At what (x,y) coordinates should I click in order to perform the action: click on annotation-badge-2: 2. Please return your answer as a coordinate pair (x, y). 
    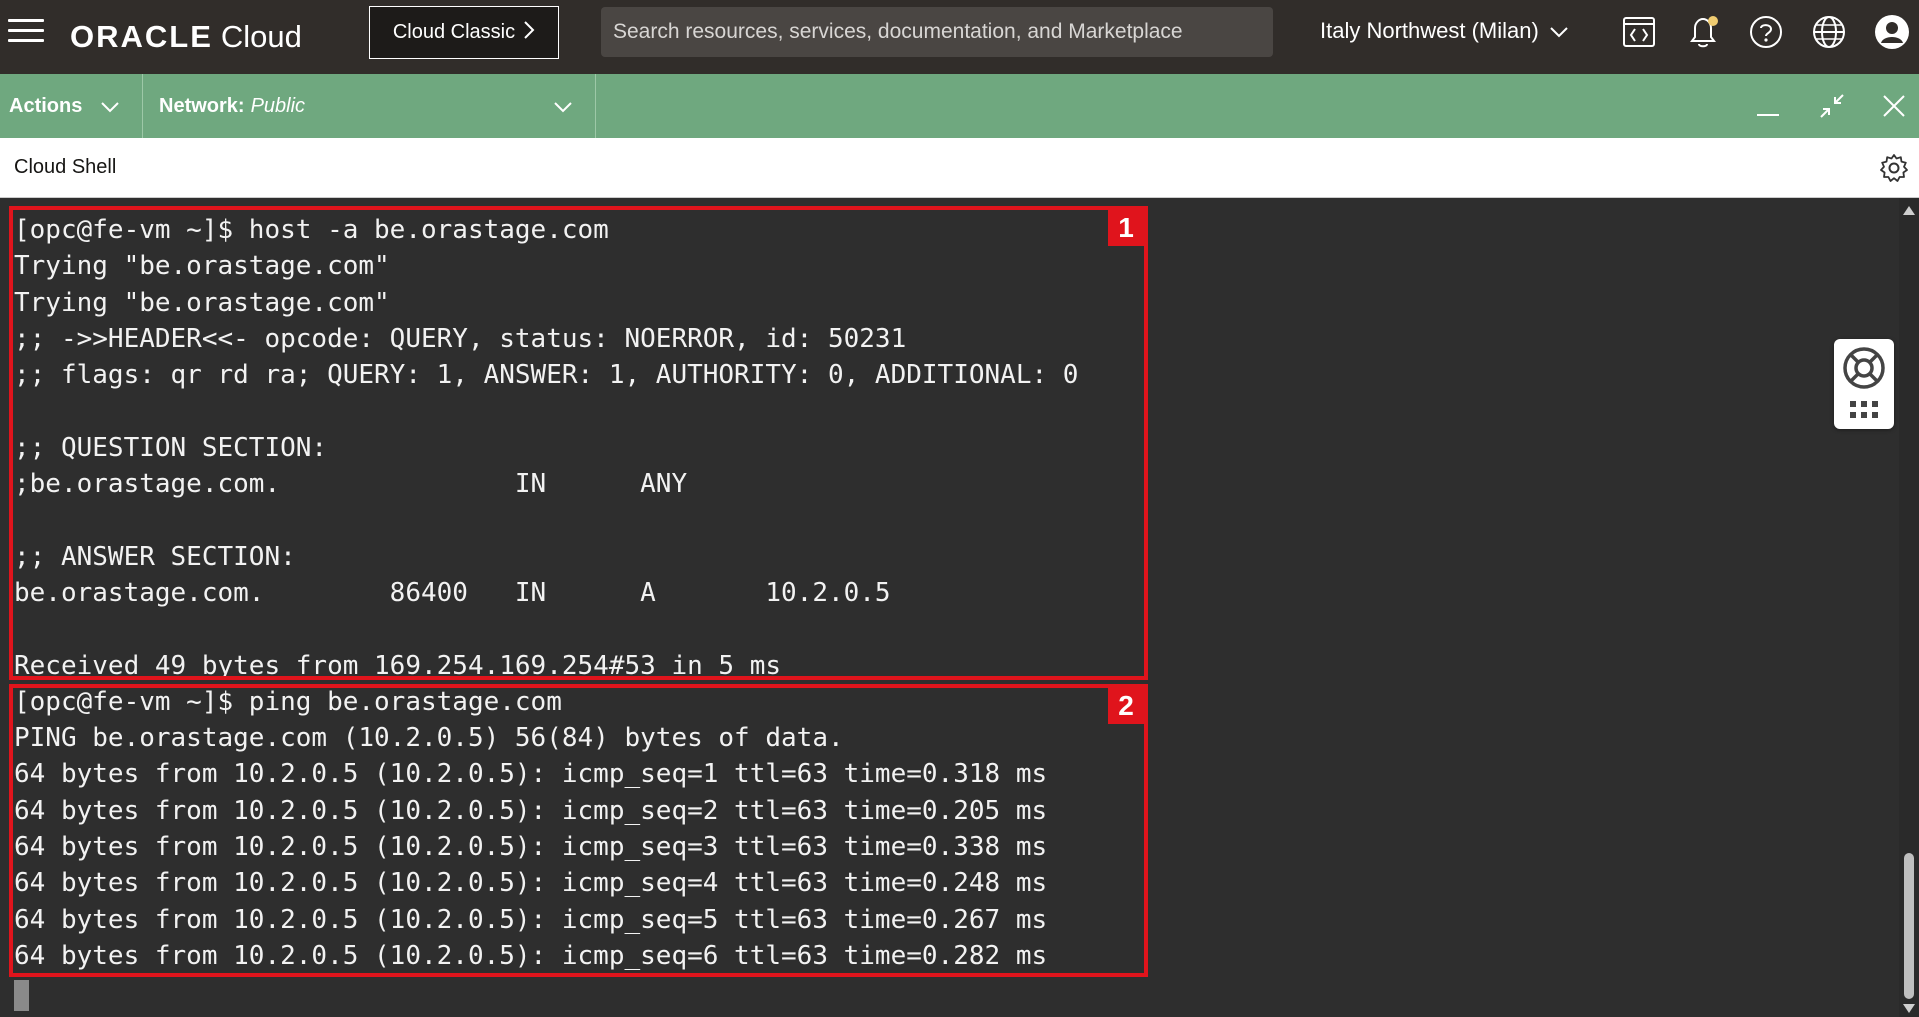
    Looking at the image, I should click on (1126, 706).